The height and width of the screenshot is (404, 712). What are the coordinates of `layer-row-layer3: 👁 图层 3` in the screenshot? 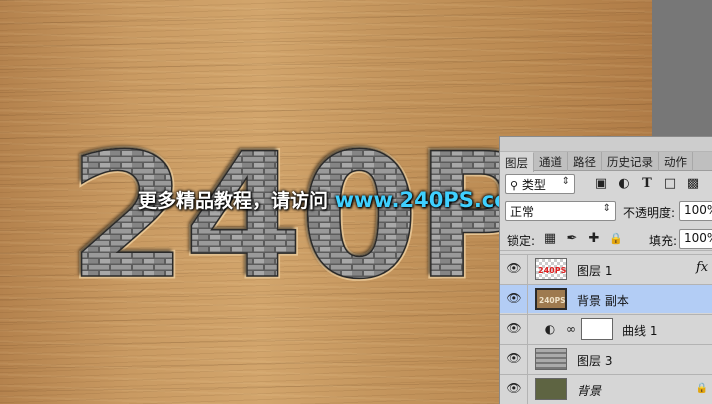 It's located at (606, 359).